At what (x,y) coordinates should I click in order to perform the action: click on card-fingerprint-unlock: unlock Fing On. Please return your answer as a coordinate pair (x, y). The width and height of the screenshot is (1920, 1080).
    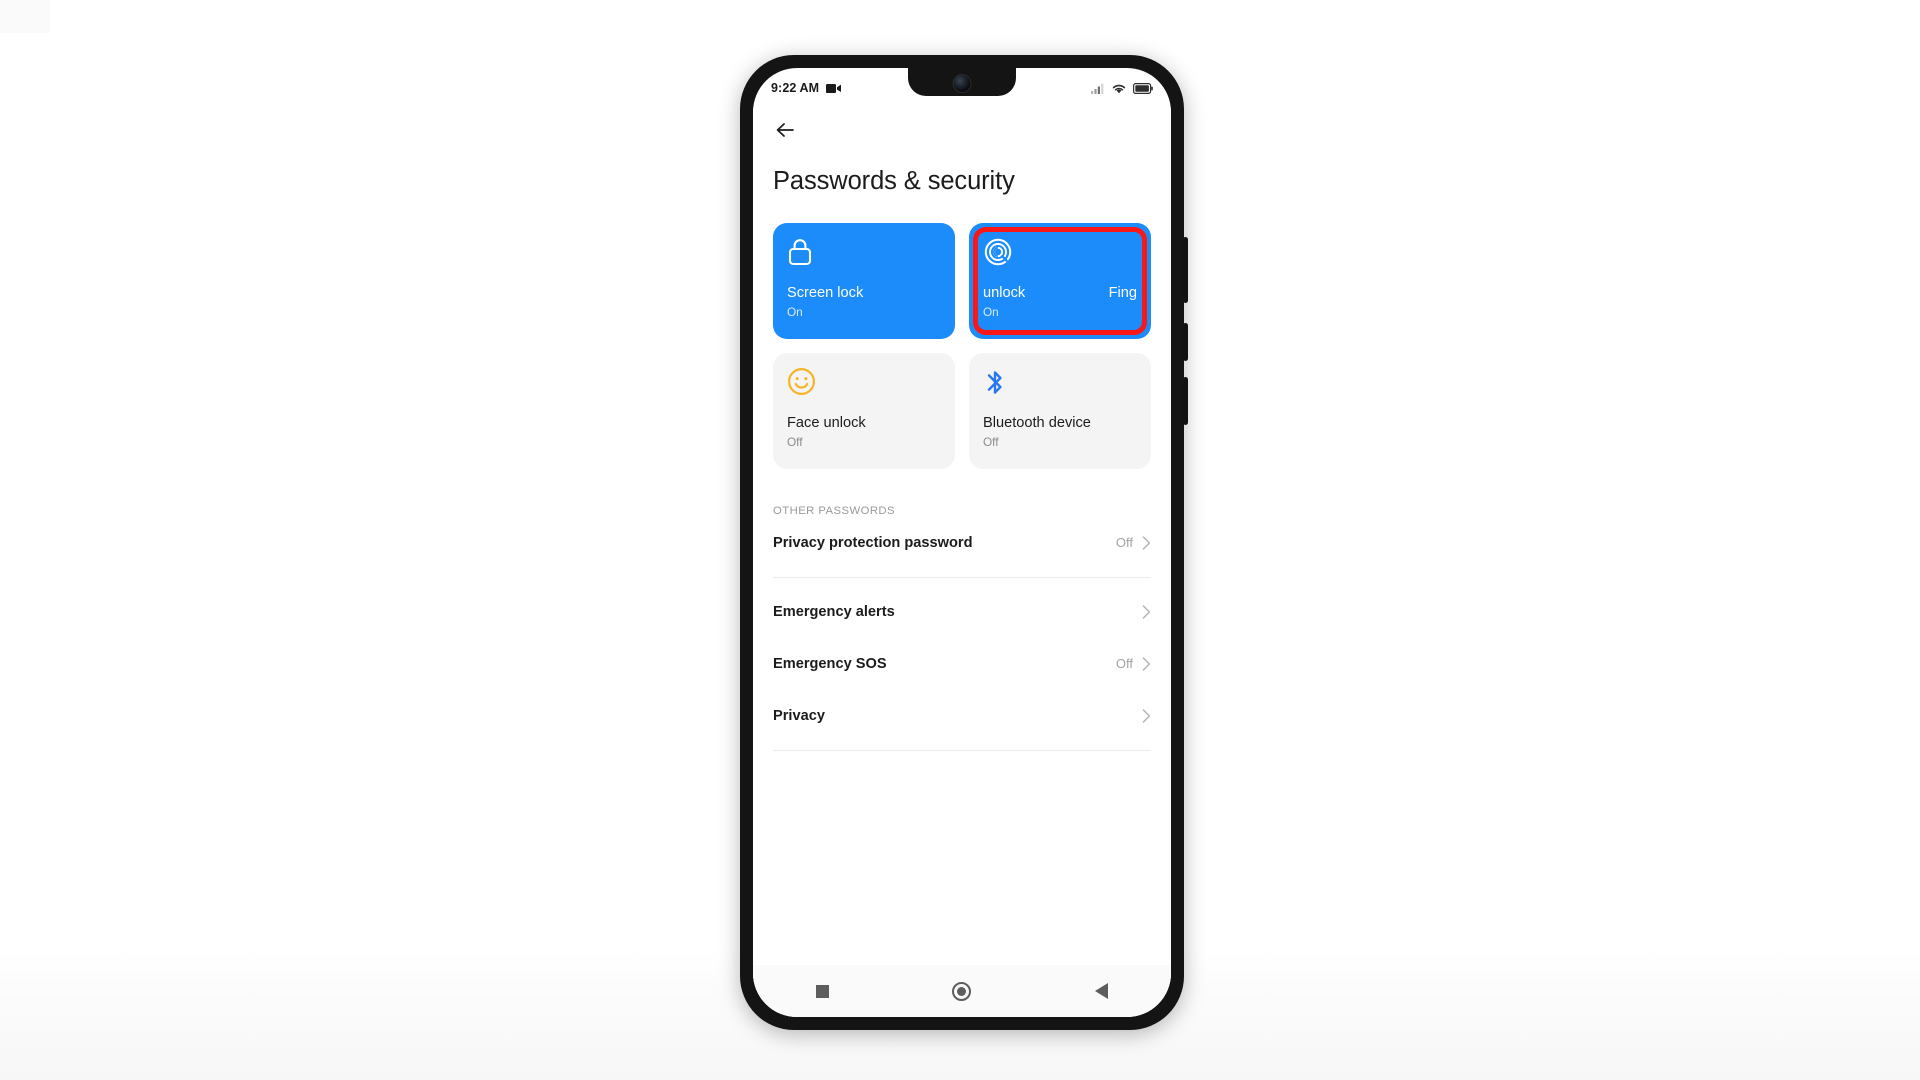
    Looking at the image, I should click on (1060, 280).